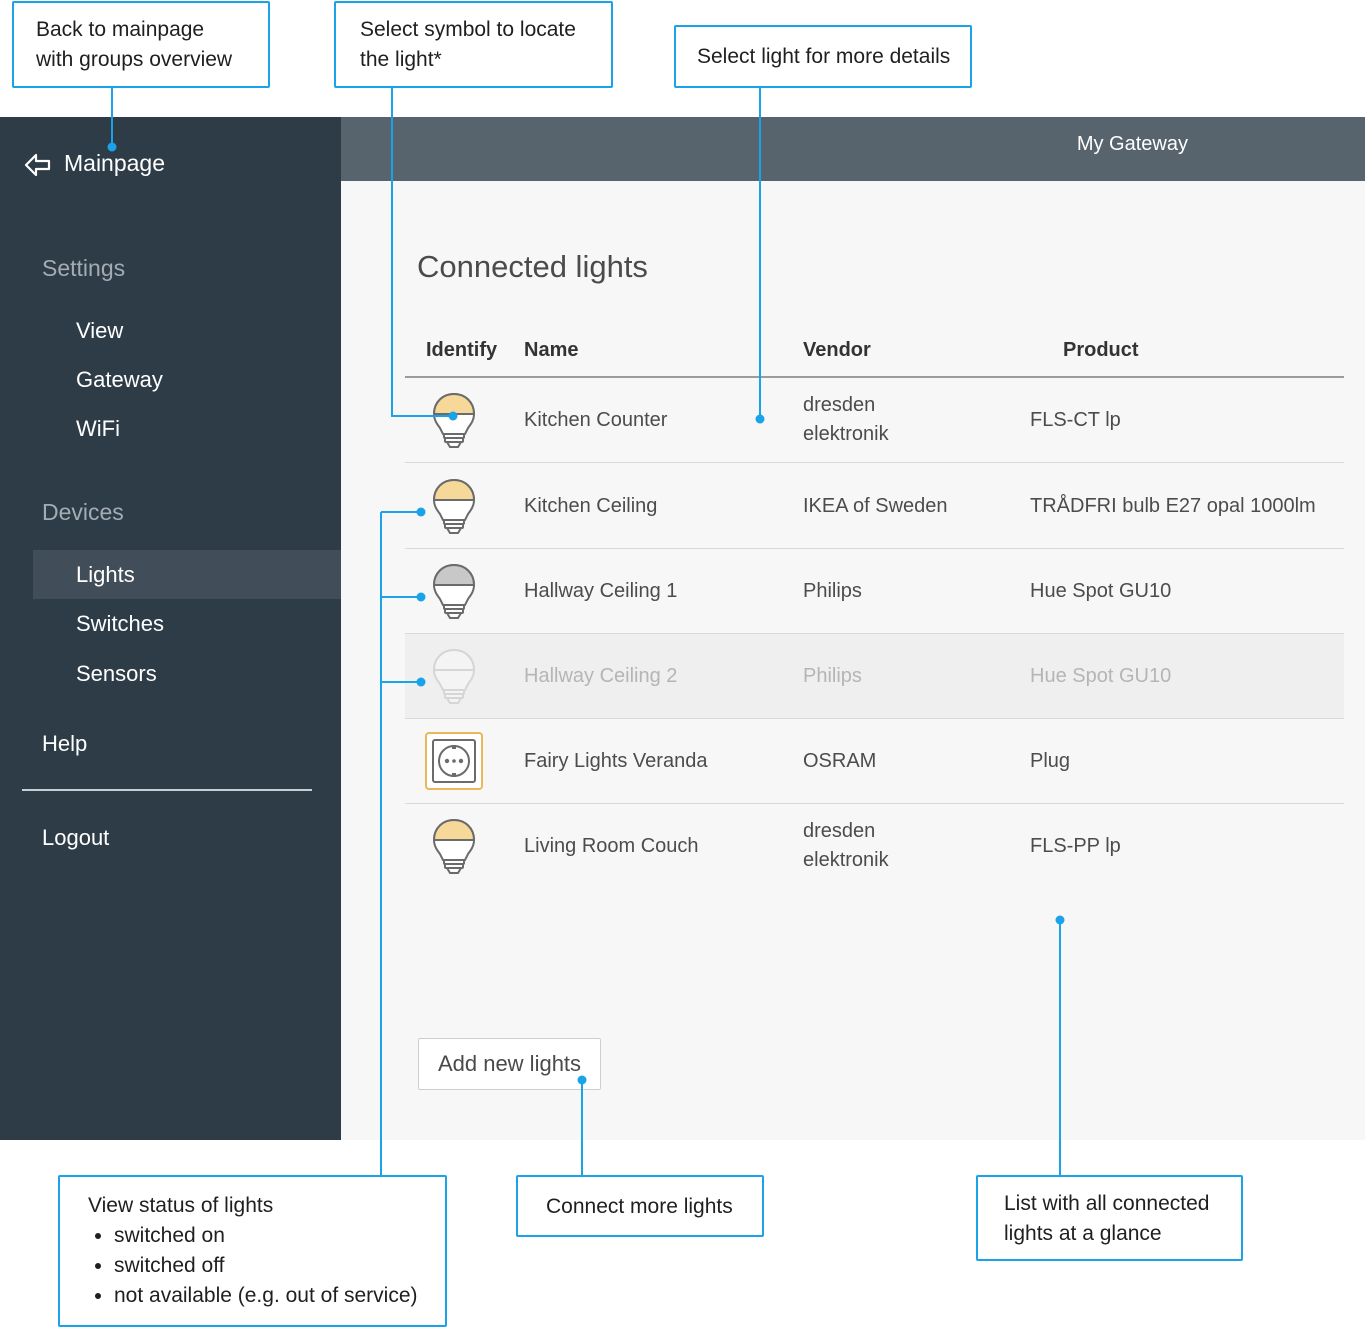 Image resolution: width=1365 pixels, height=1327 pixels. Describe the element at coordinates (1132, 144) in the screenshot. I see `gateway-name: My Gateway` at that location.